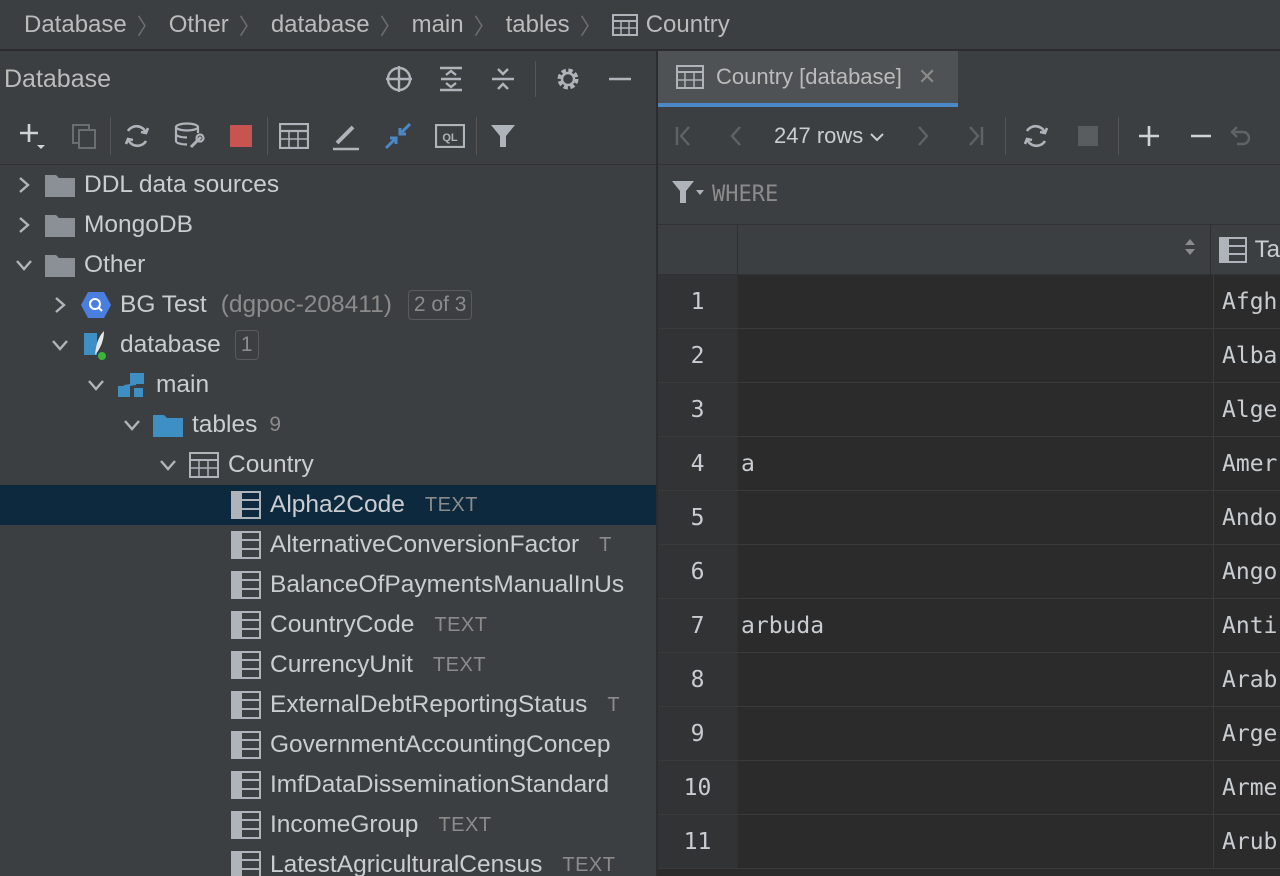 This screenshot has width=1280, height=876. I want to click on tree-node-column: GovernmentAccountingConcep, so click(328, 745).